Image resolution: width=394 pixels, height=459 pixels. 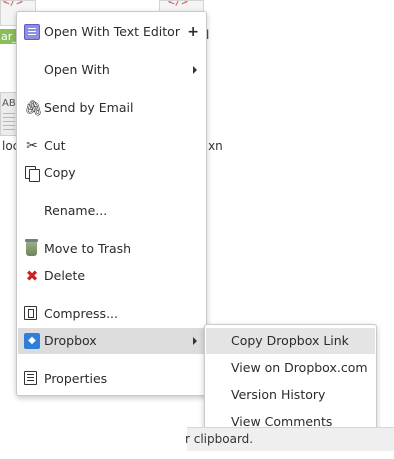 I want to click on dropbox-icon: ◆, so click(x=32, y=341).